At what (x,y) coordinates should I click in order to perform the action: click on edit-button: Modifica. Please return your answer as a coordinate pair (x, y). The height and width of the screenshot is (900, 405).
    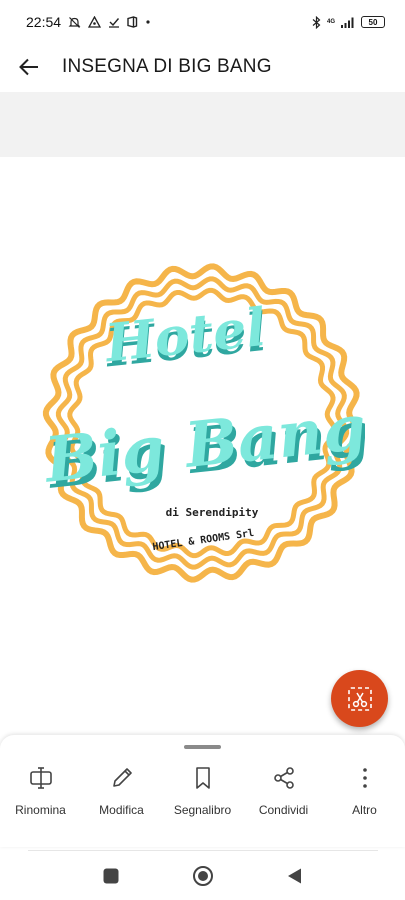
    Looking at the image, I should click on (122, 791).